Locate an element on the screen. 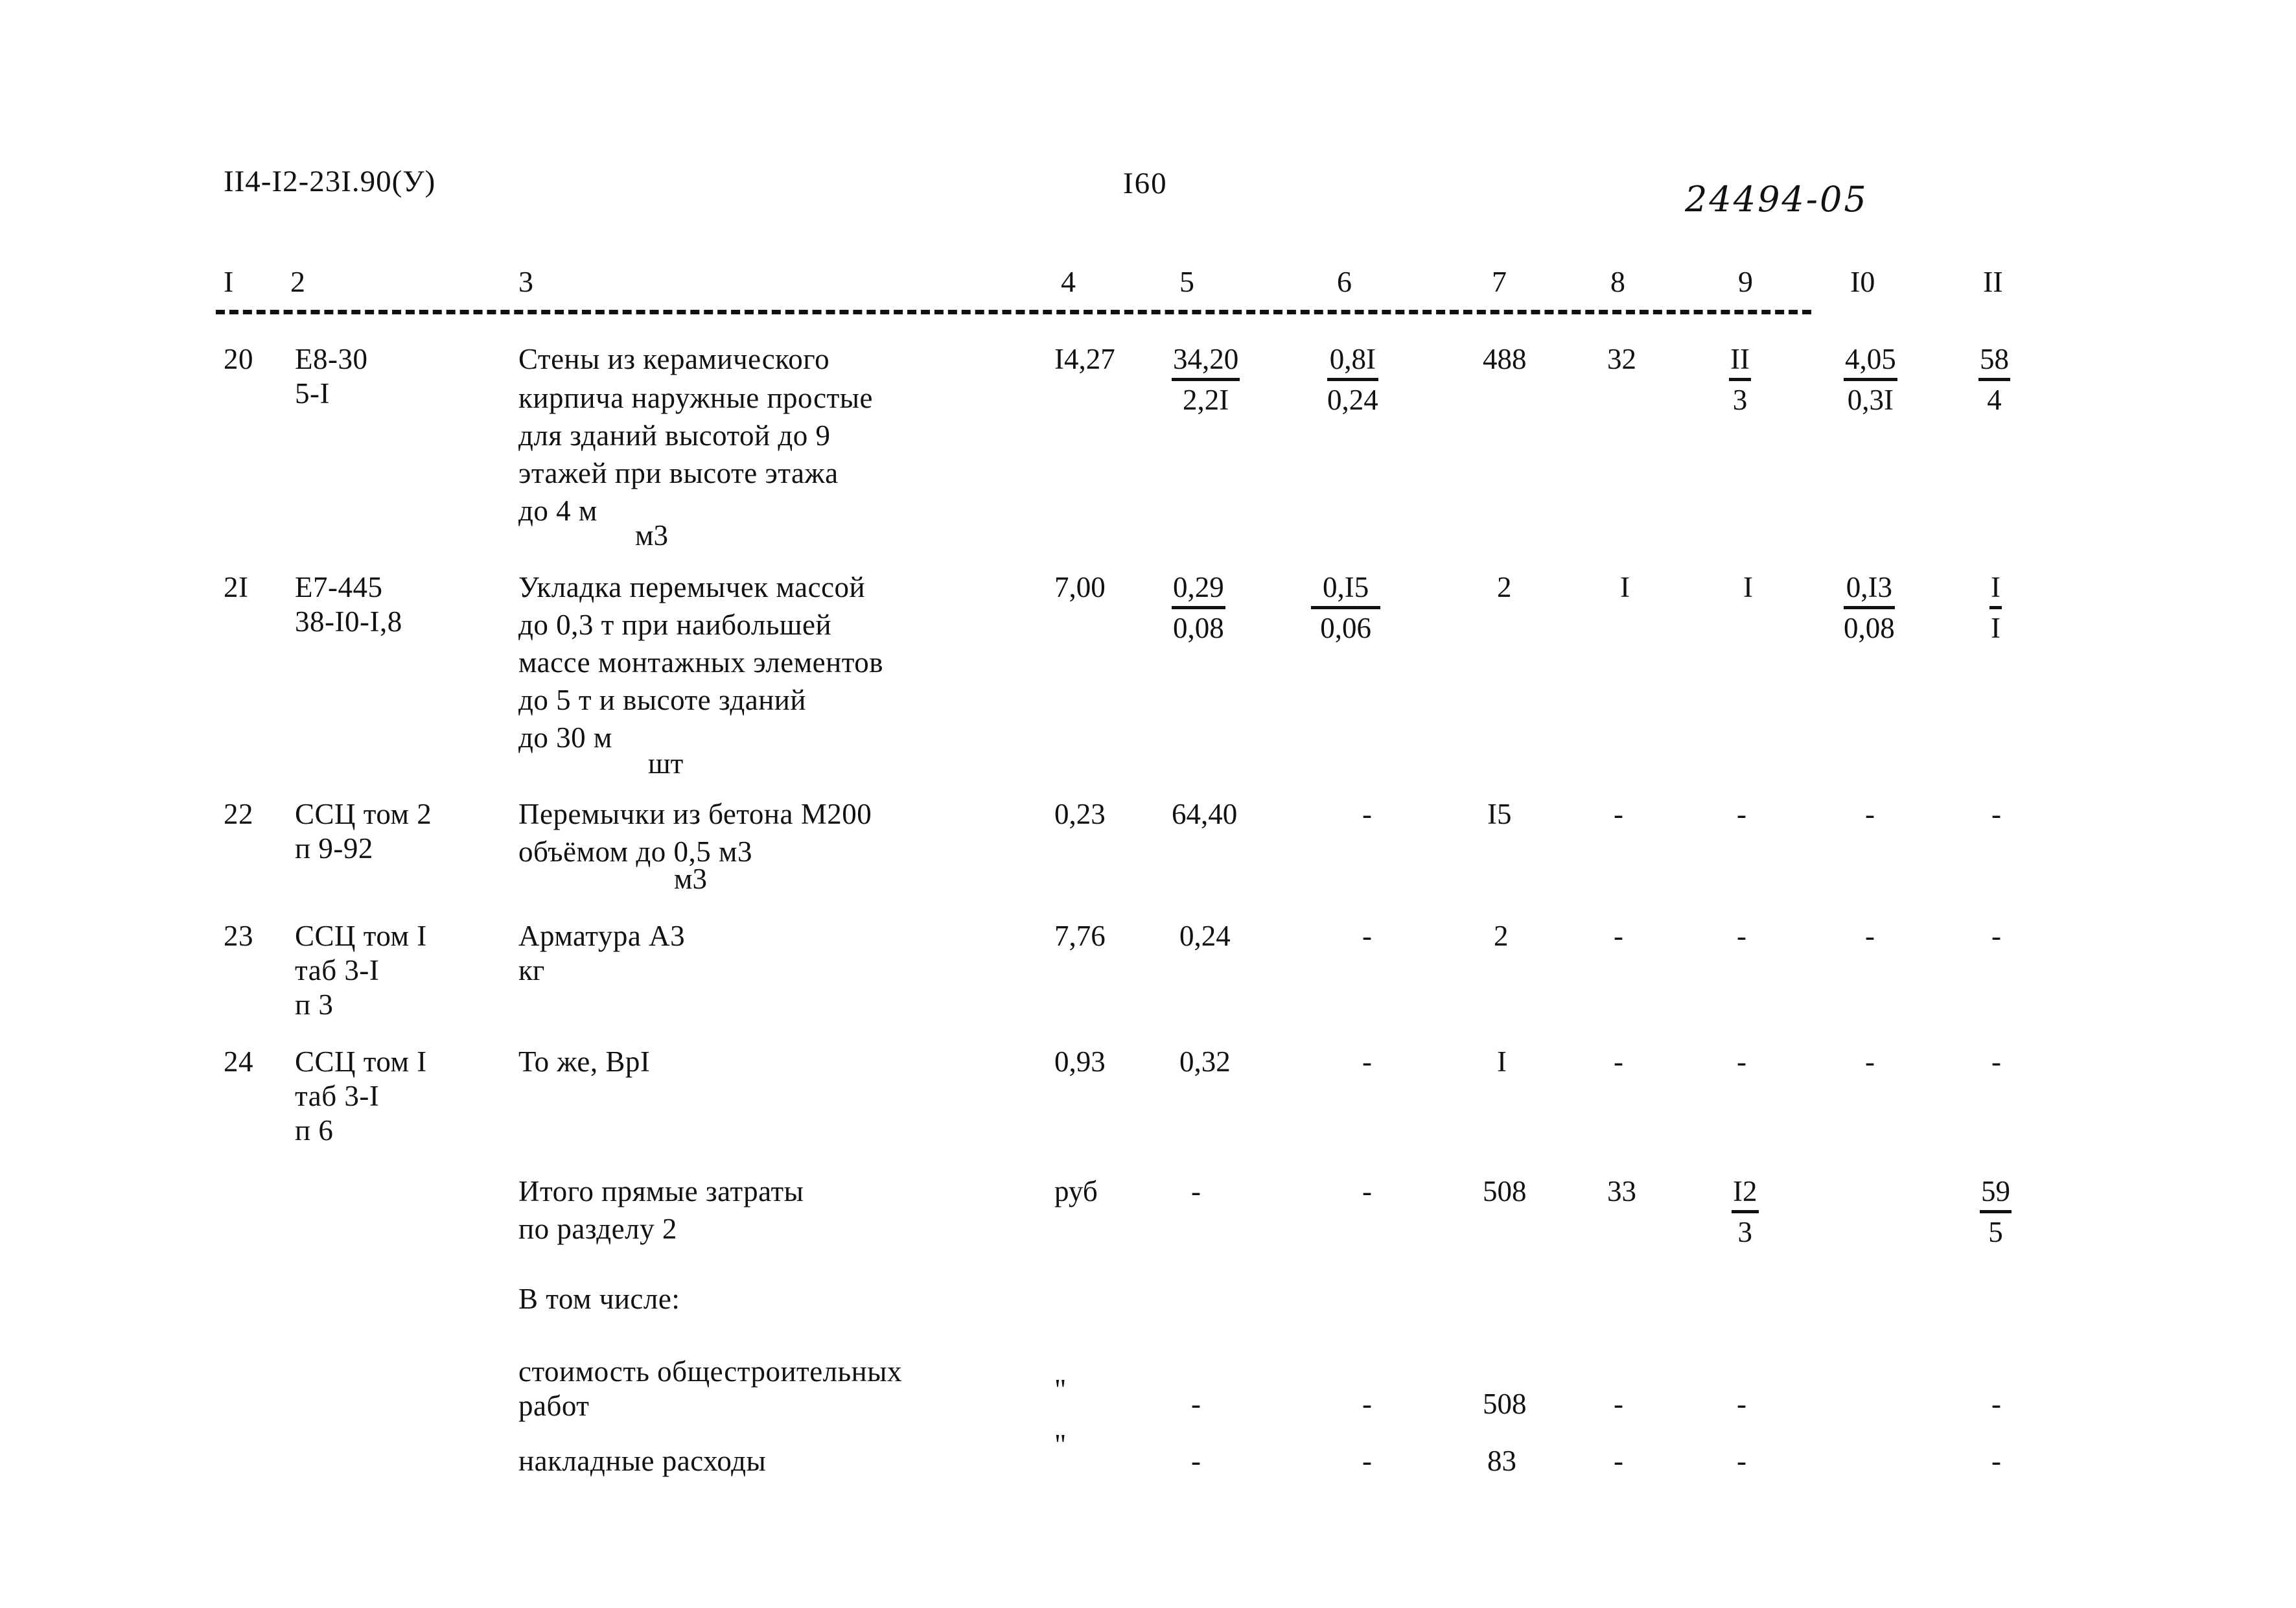 The height and width of the screenshot is (1608, 2296). header-divider is located at coordinates (1013, 312).